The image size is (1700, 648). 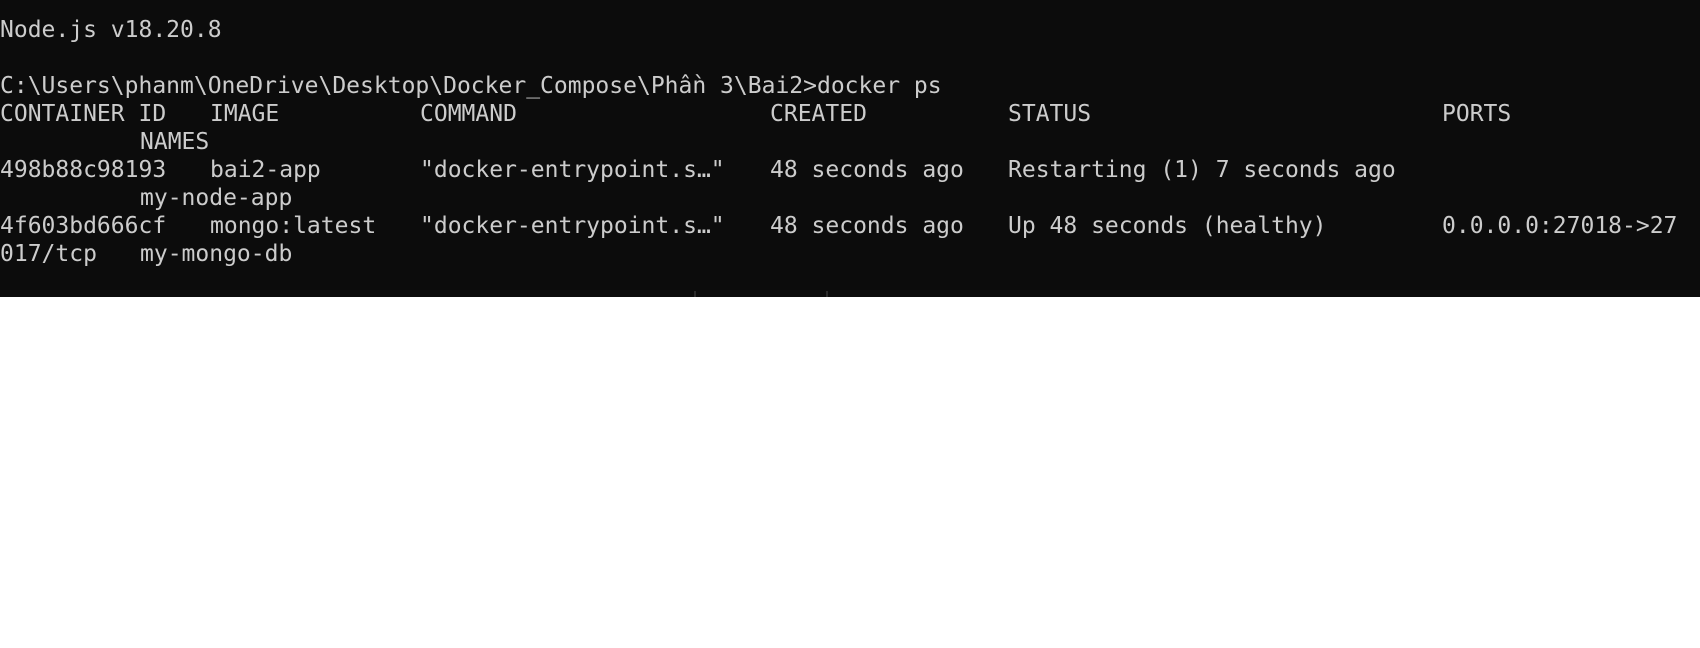 I want to click on node-version-line: Node.js v18.20.8, so click(x=111, y=30).